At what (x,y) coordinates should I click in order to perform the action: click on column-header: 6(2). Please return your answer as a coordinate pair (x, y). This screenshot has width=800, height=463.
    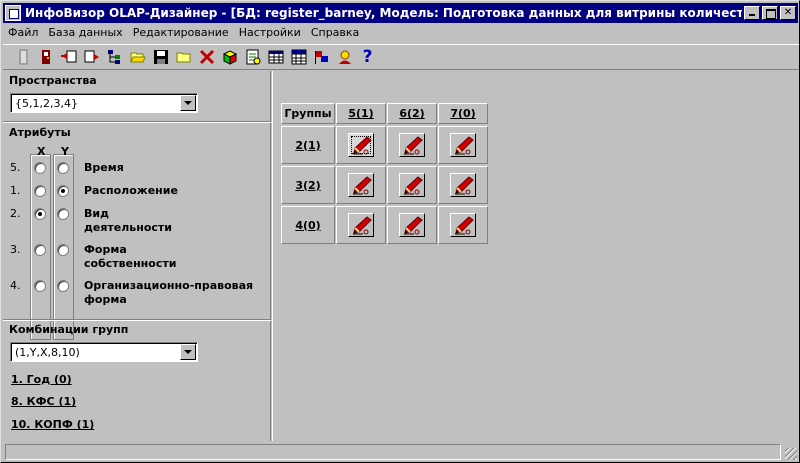
    Looking at the image, I should click on (412, 113).